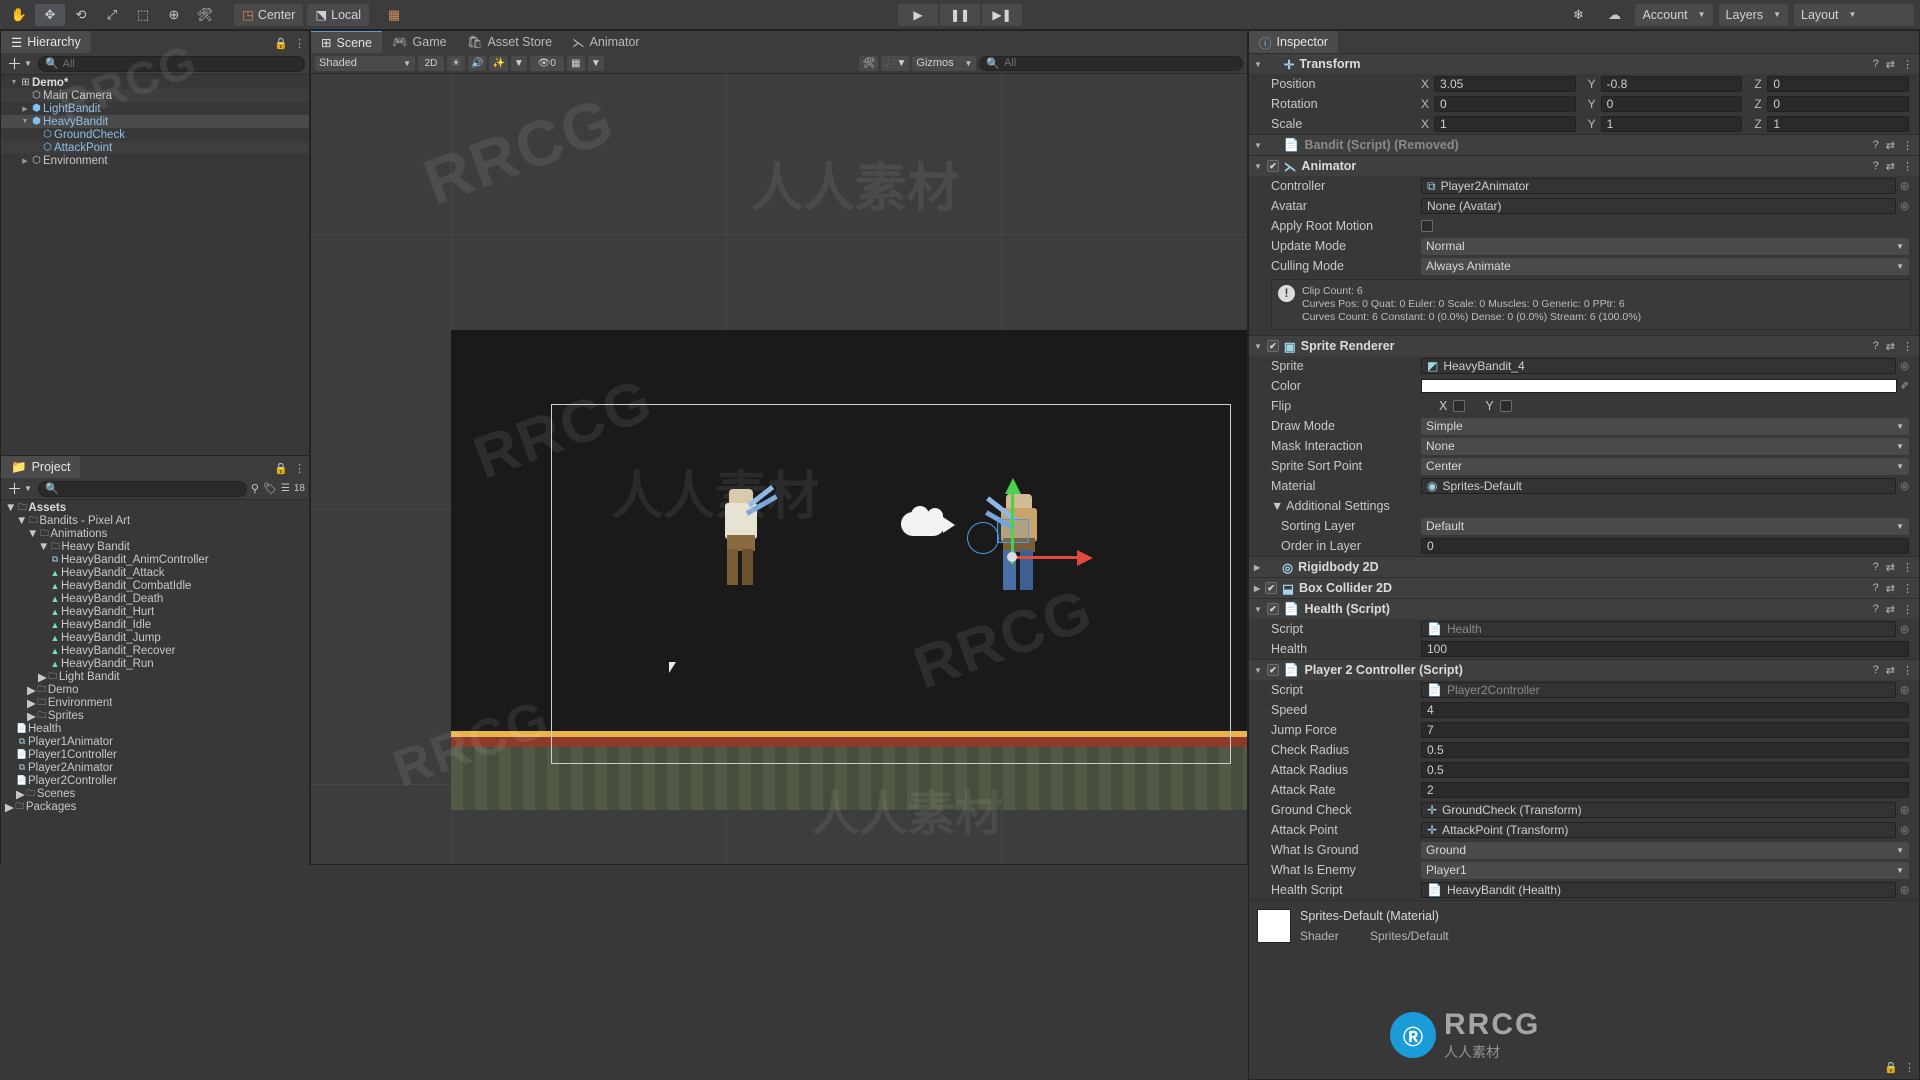 Image resolution: width=1920 pixels, height=1080 pixels. I want to click on attack-rate-input: 2, so click(1665, 790).